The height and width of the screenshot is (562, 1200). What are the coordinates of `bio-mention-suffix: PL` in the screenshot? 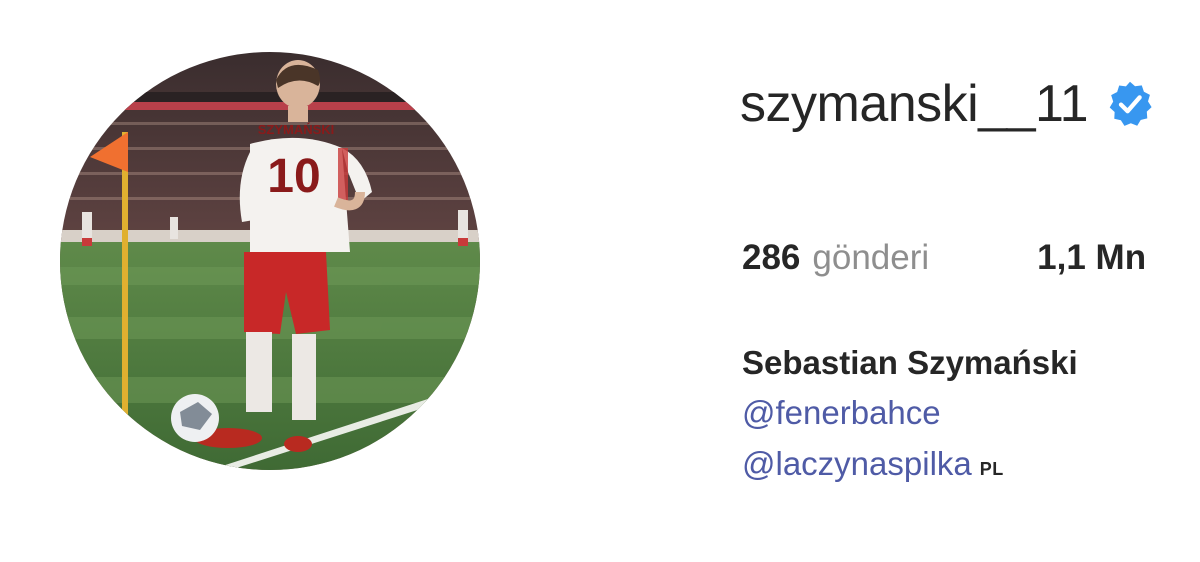 It's located at (991, 469).